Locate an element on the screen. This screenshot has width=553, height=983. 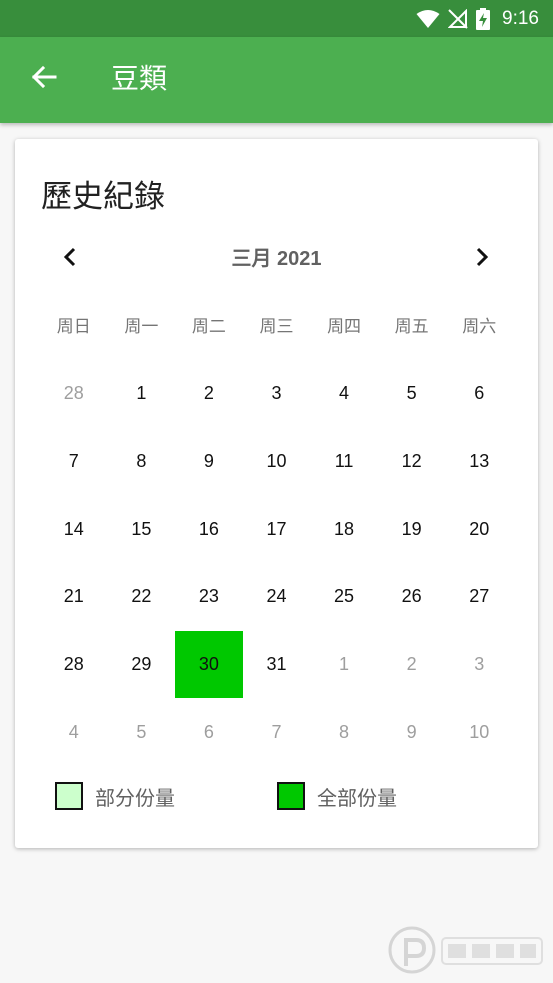
calendar-day-other-month: 3 is located at coordinates (479, 665).